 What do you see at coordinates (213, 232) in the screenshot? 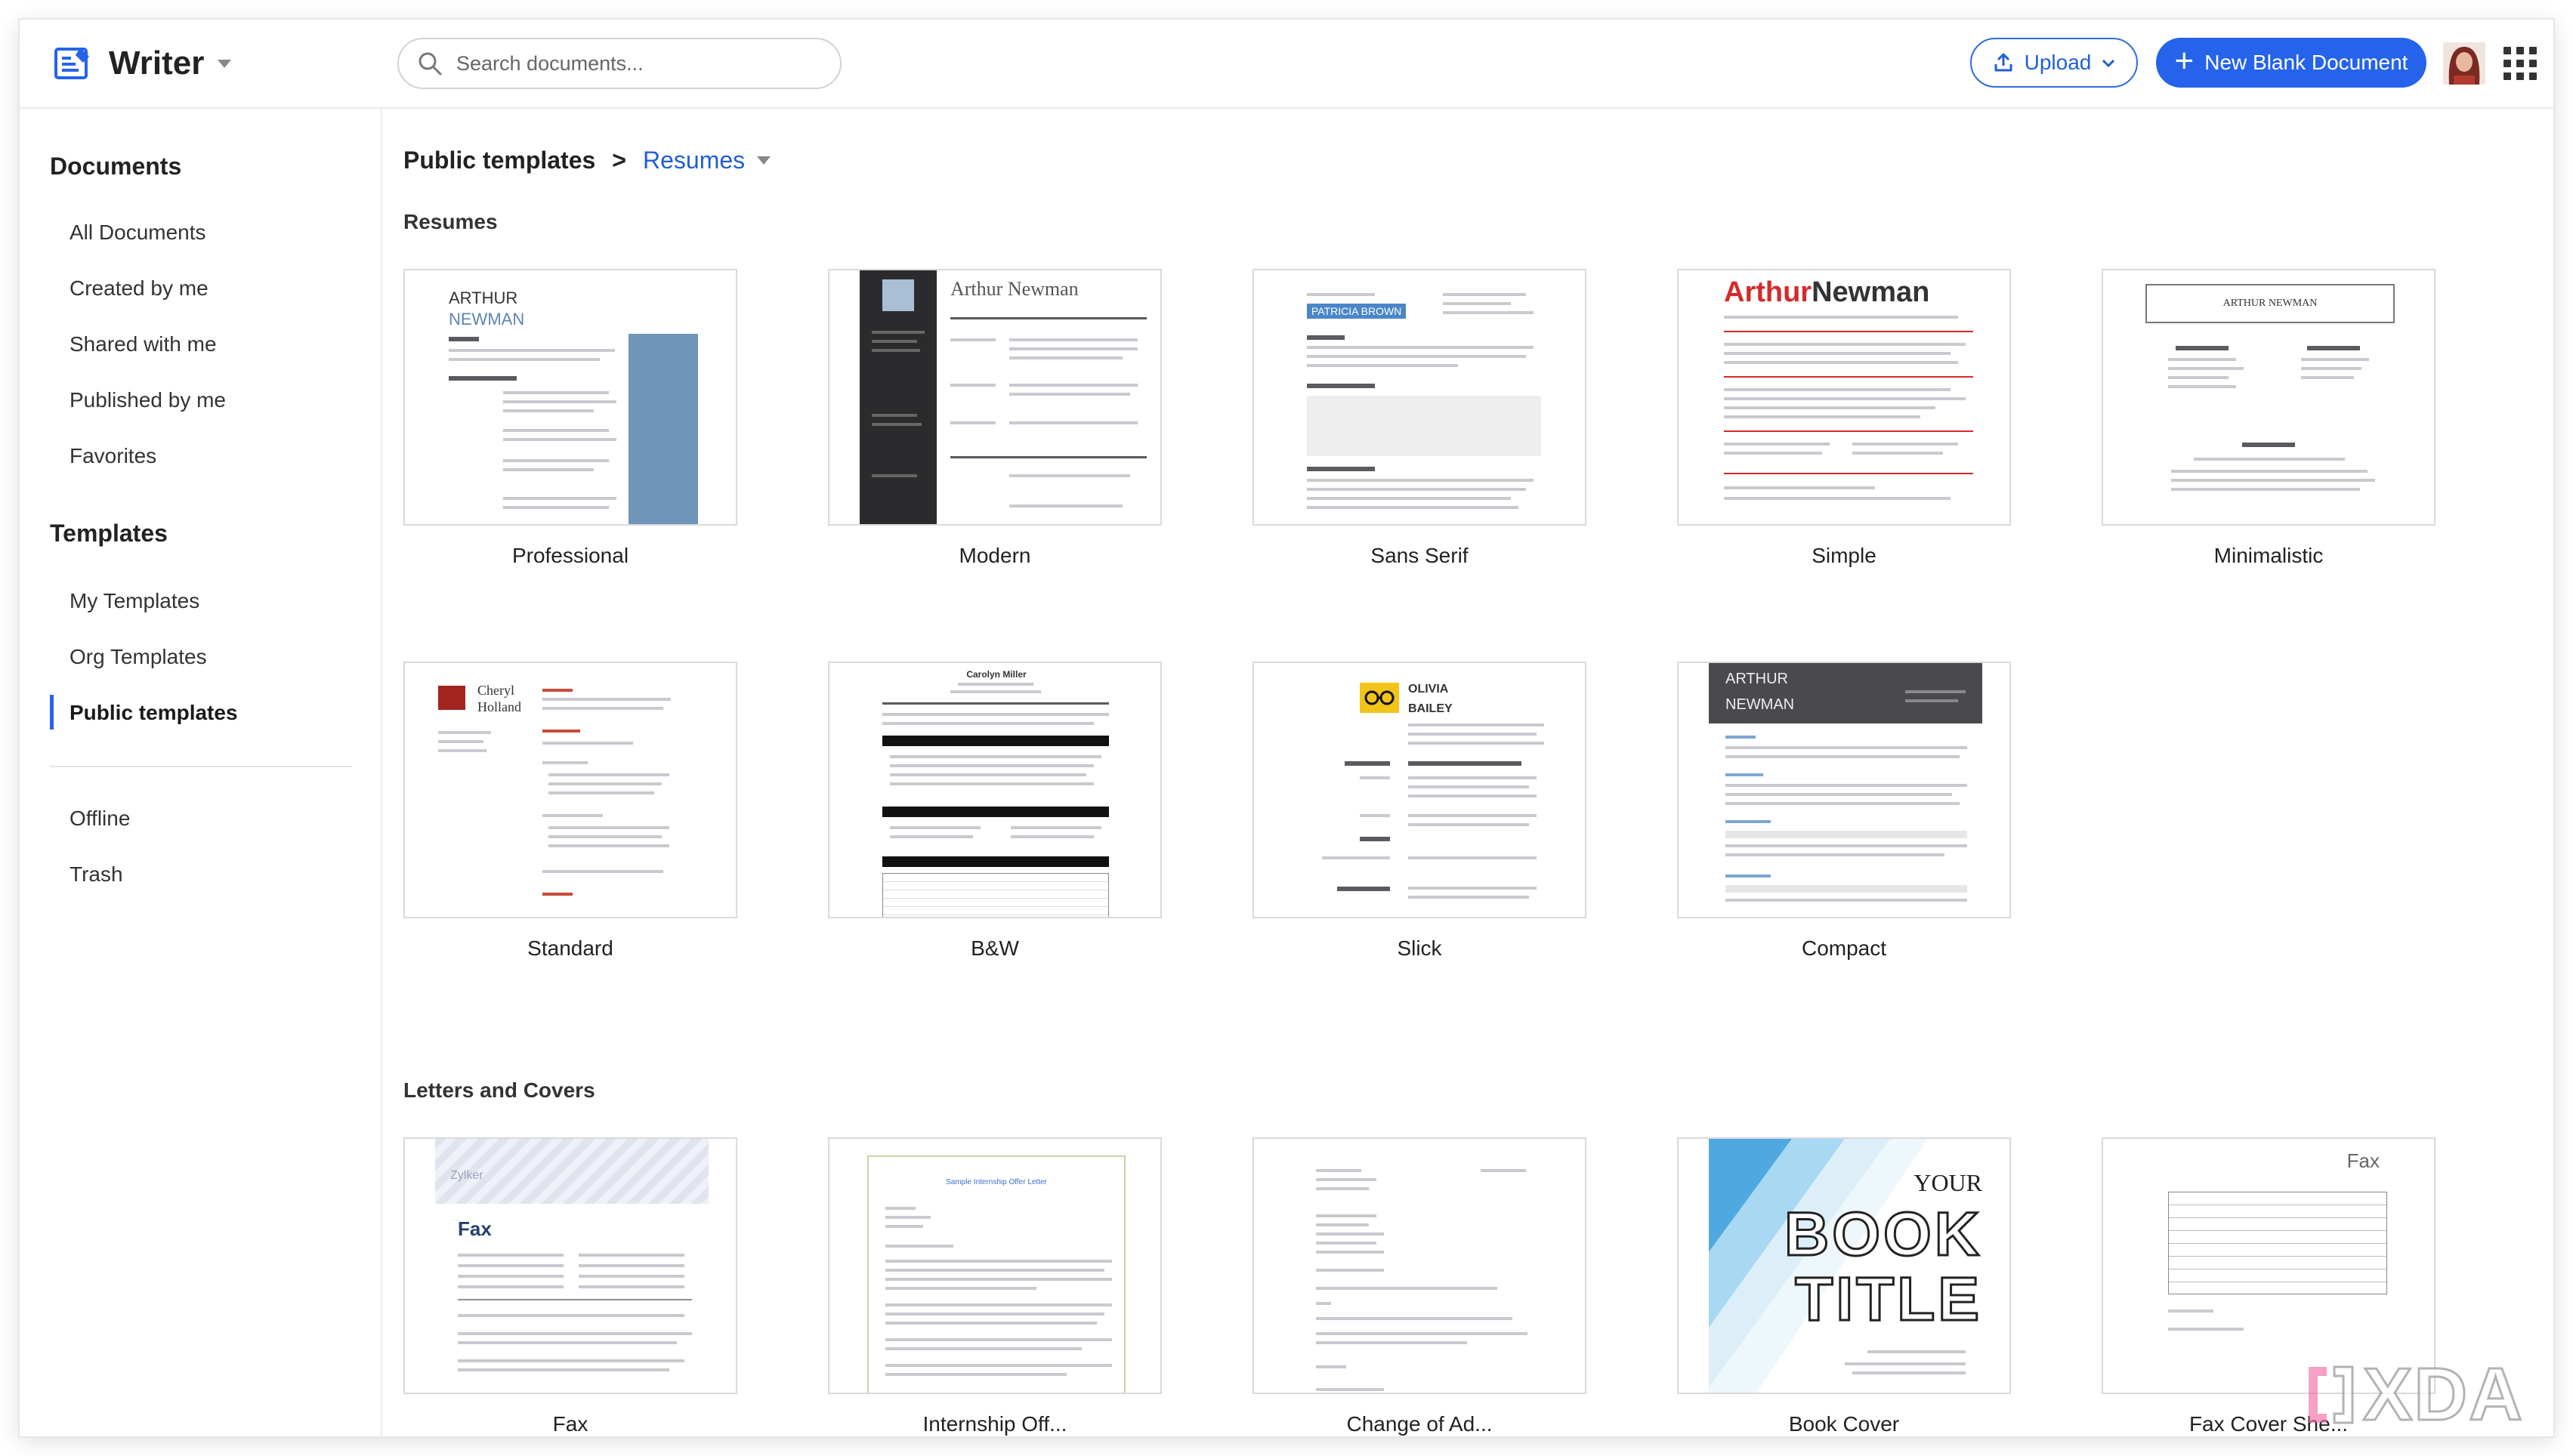
I see `sidebar-item-all-documents: All Documents` at bounding box center [213, 232].